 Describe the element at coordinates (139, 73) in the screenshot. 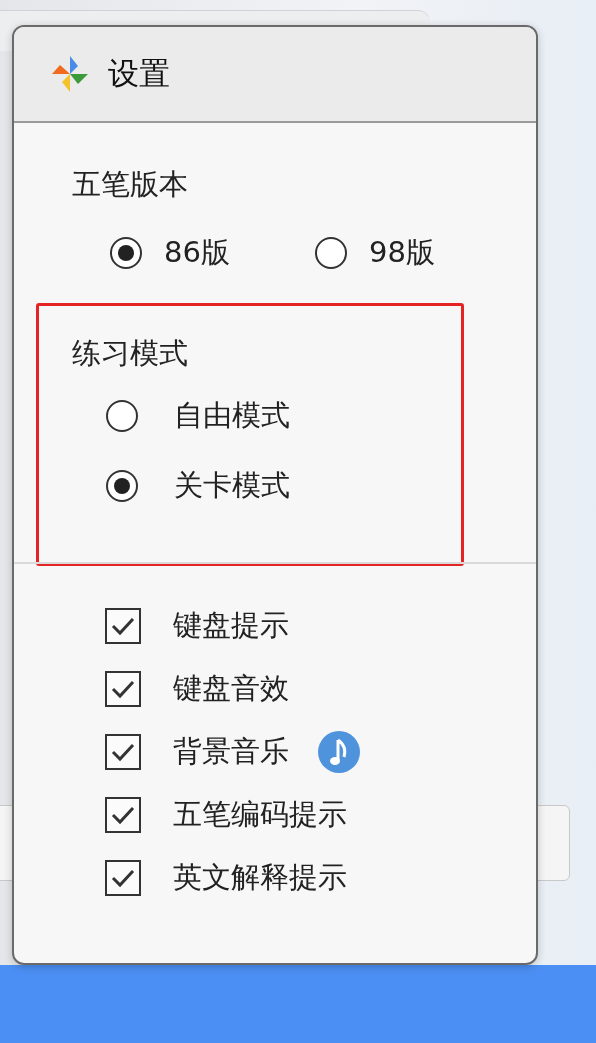

I see `window-title: 设置` at that location.